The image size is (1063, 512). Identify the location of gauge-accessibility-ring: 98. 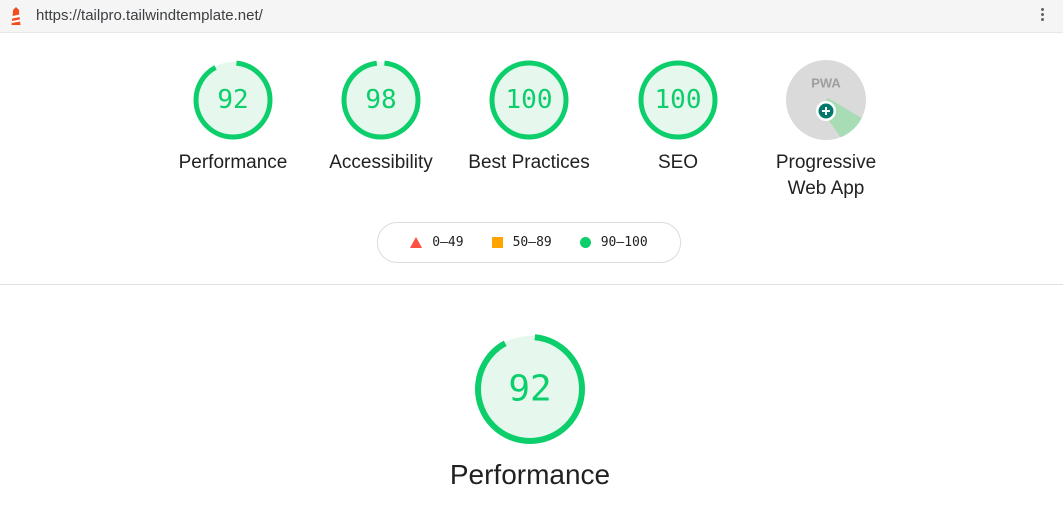
(381, 100).